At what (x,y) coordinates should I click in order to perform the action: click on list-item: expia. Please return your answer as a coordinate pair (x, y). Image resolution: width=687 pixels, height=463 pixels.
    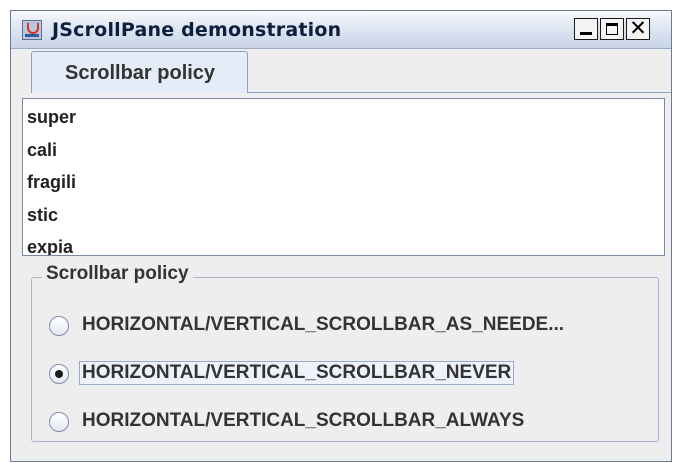
    Looking at the image, I should click on (50, 246).